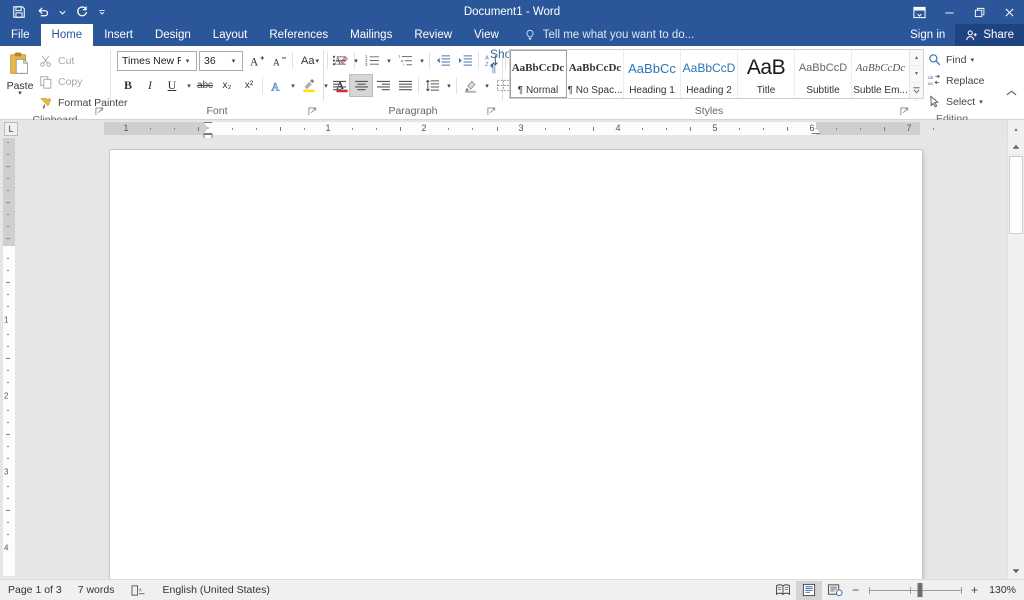 The width and height of the screenshot is (1024, 600). I want to click on undo-dropdown-icon, so click(62, 12).